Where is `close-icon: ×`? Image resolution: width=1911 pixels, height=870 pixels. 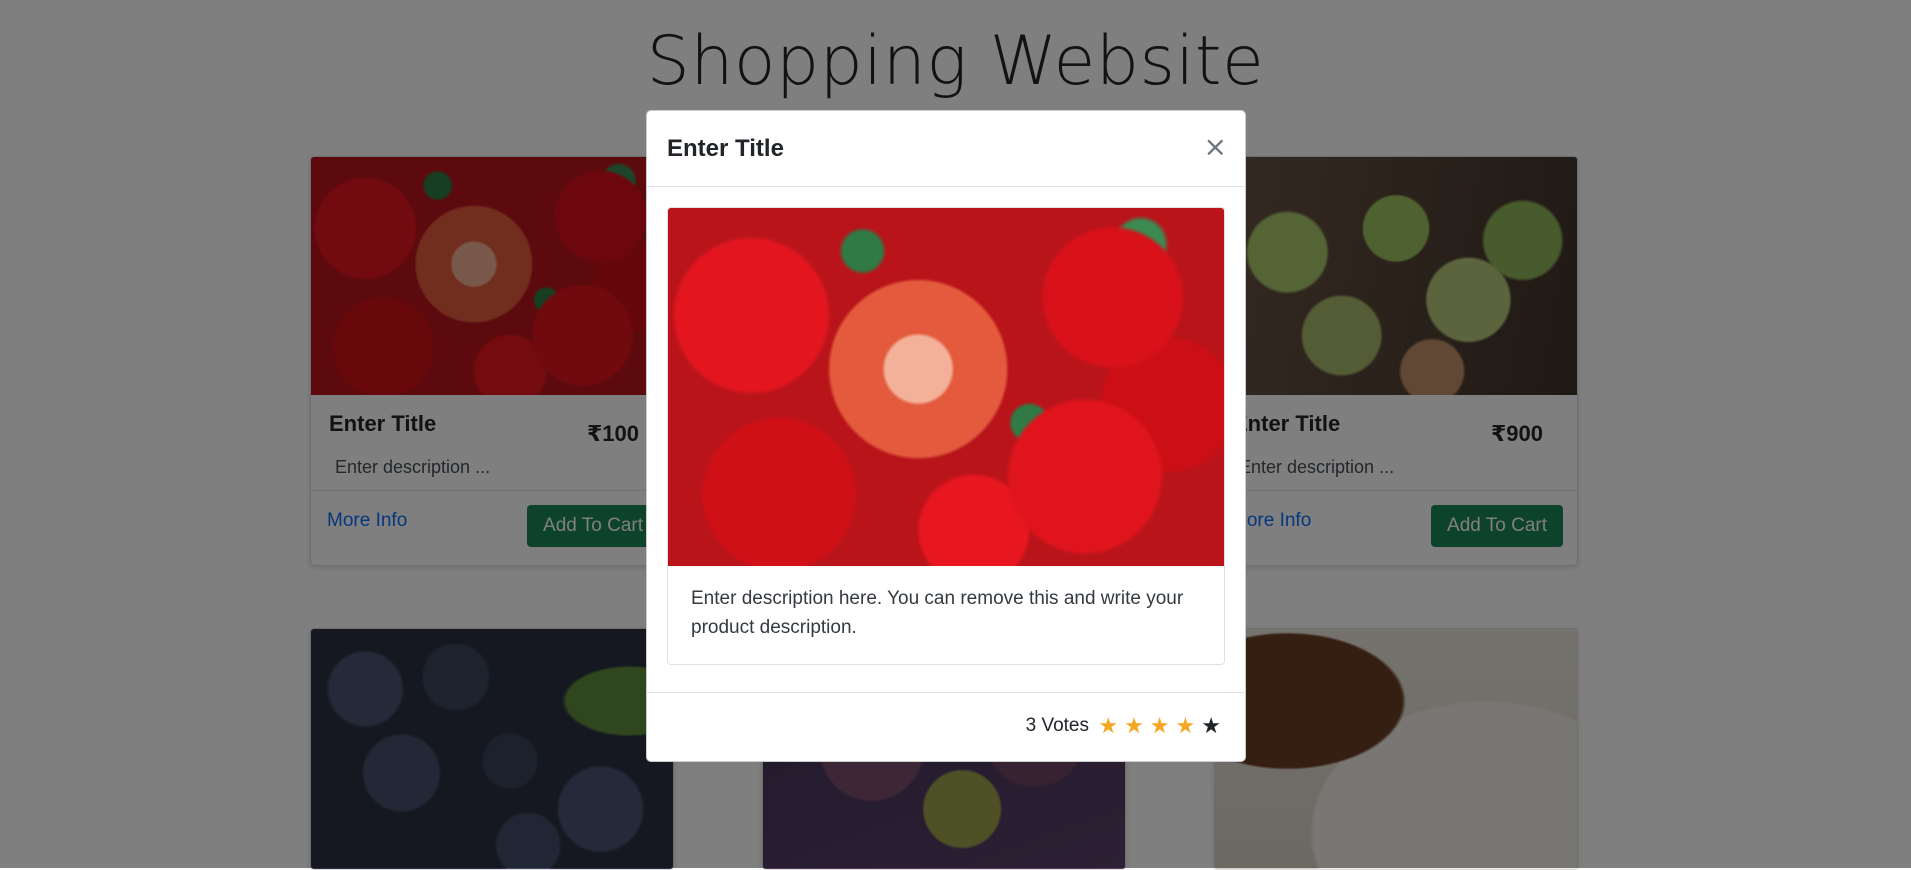 close-icon: × is located at coordinates (1215, 147).